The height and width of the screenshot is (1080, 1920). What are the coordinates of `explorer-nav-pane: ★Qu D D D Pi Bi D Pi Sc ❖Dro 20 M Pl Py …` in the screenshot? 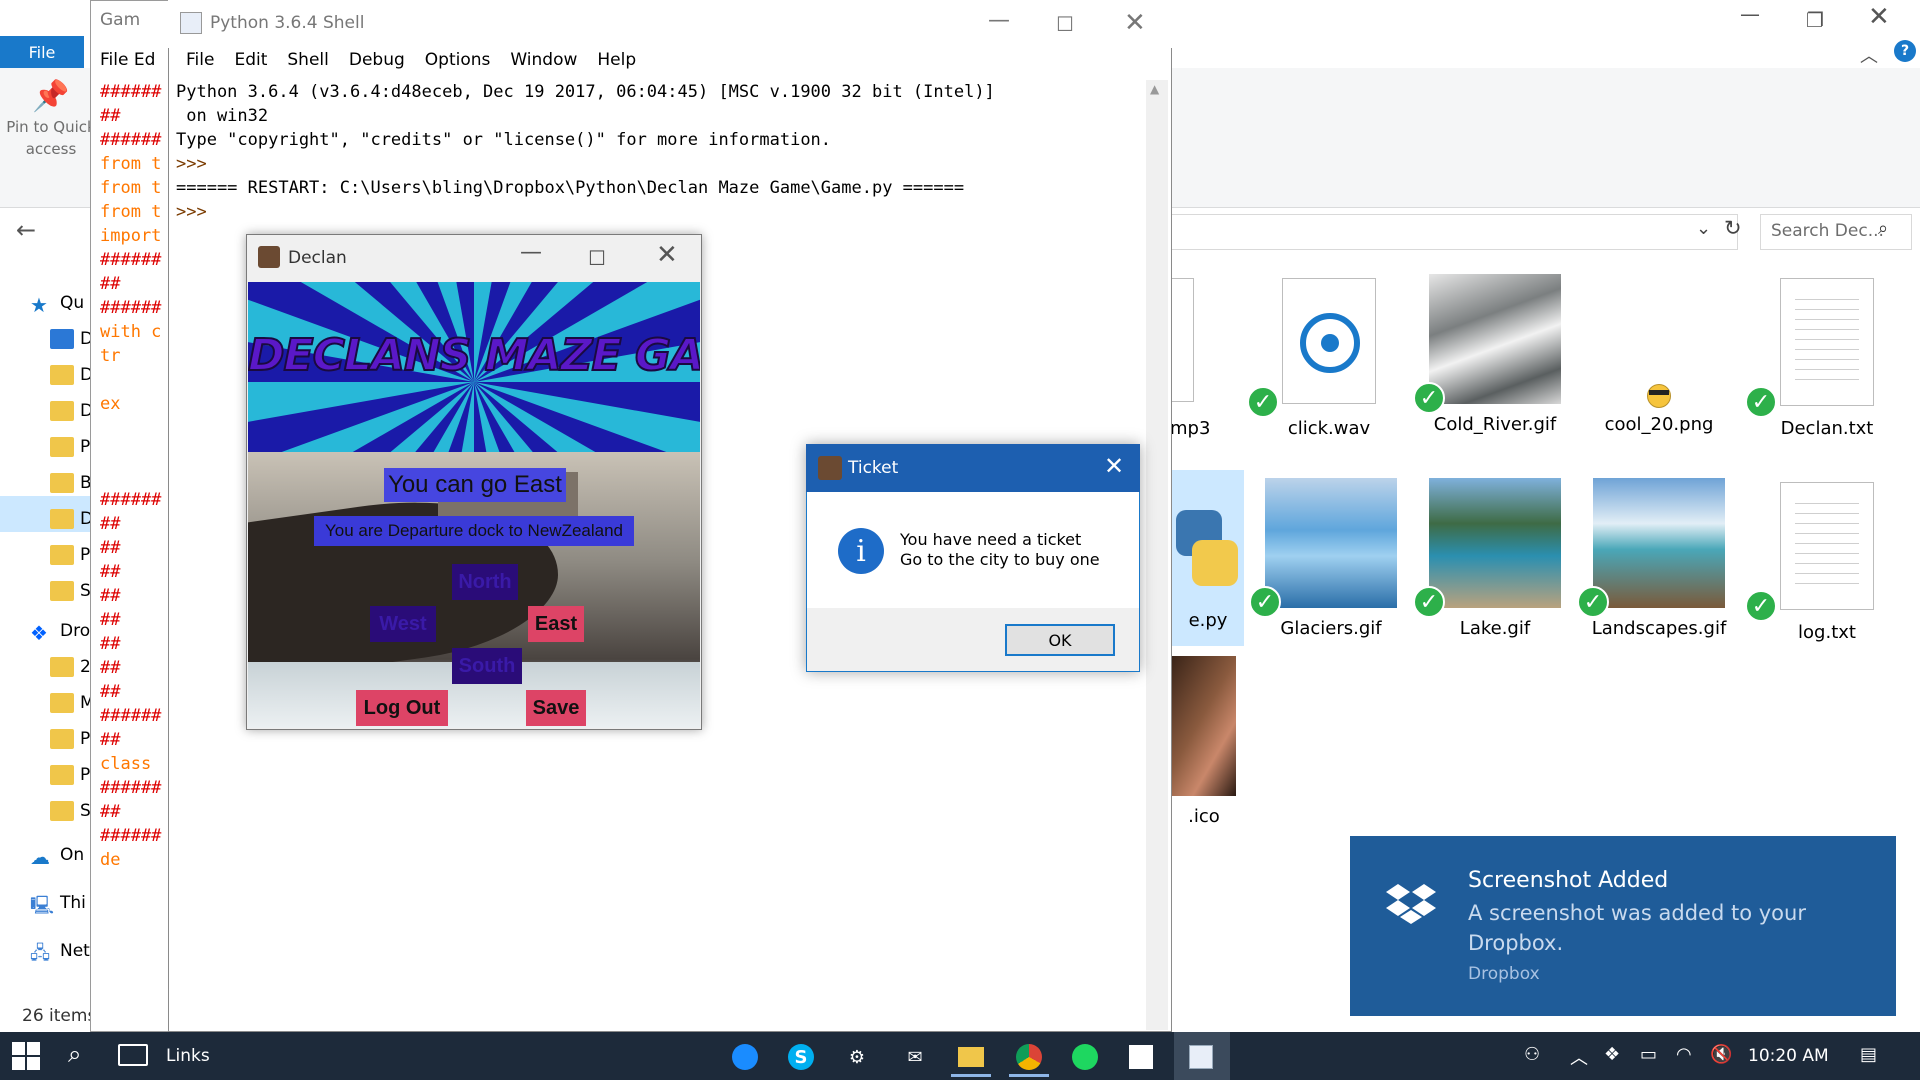 It's located at (51, 640).